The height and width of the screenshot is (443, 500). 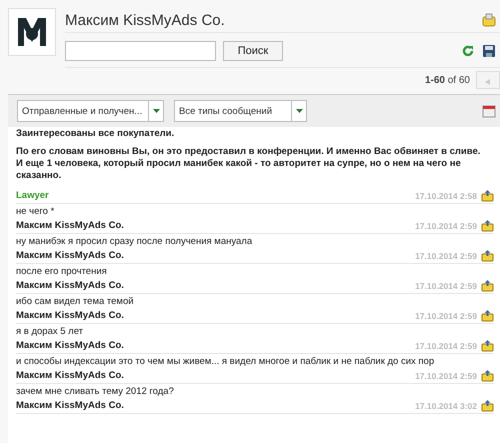 I want to click on message-text: По его словам виновны Вы, он это предоставил в конференции. И именно Вас обвиняет в сливе. И еще 1 человека, который просил манибек какой - то авторитет на супре, но о нем на чего не сказанно., so click(x=249, y=164).